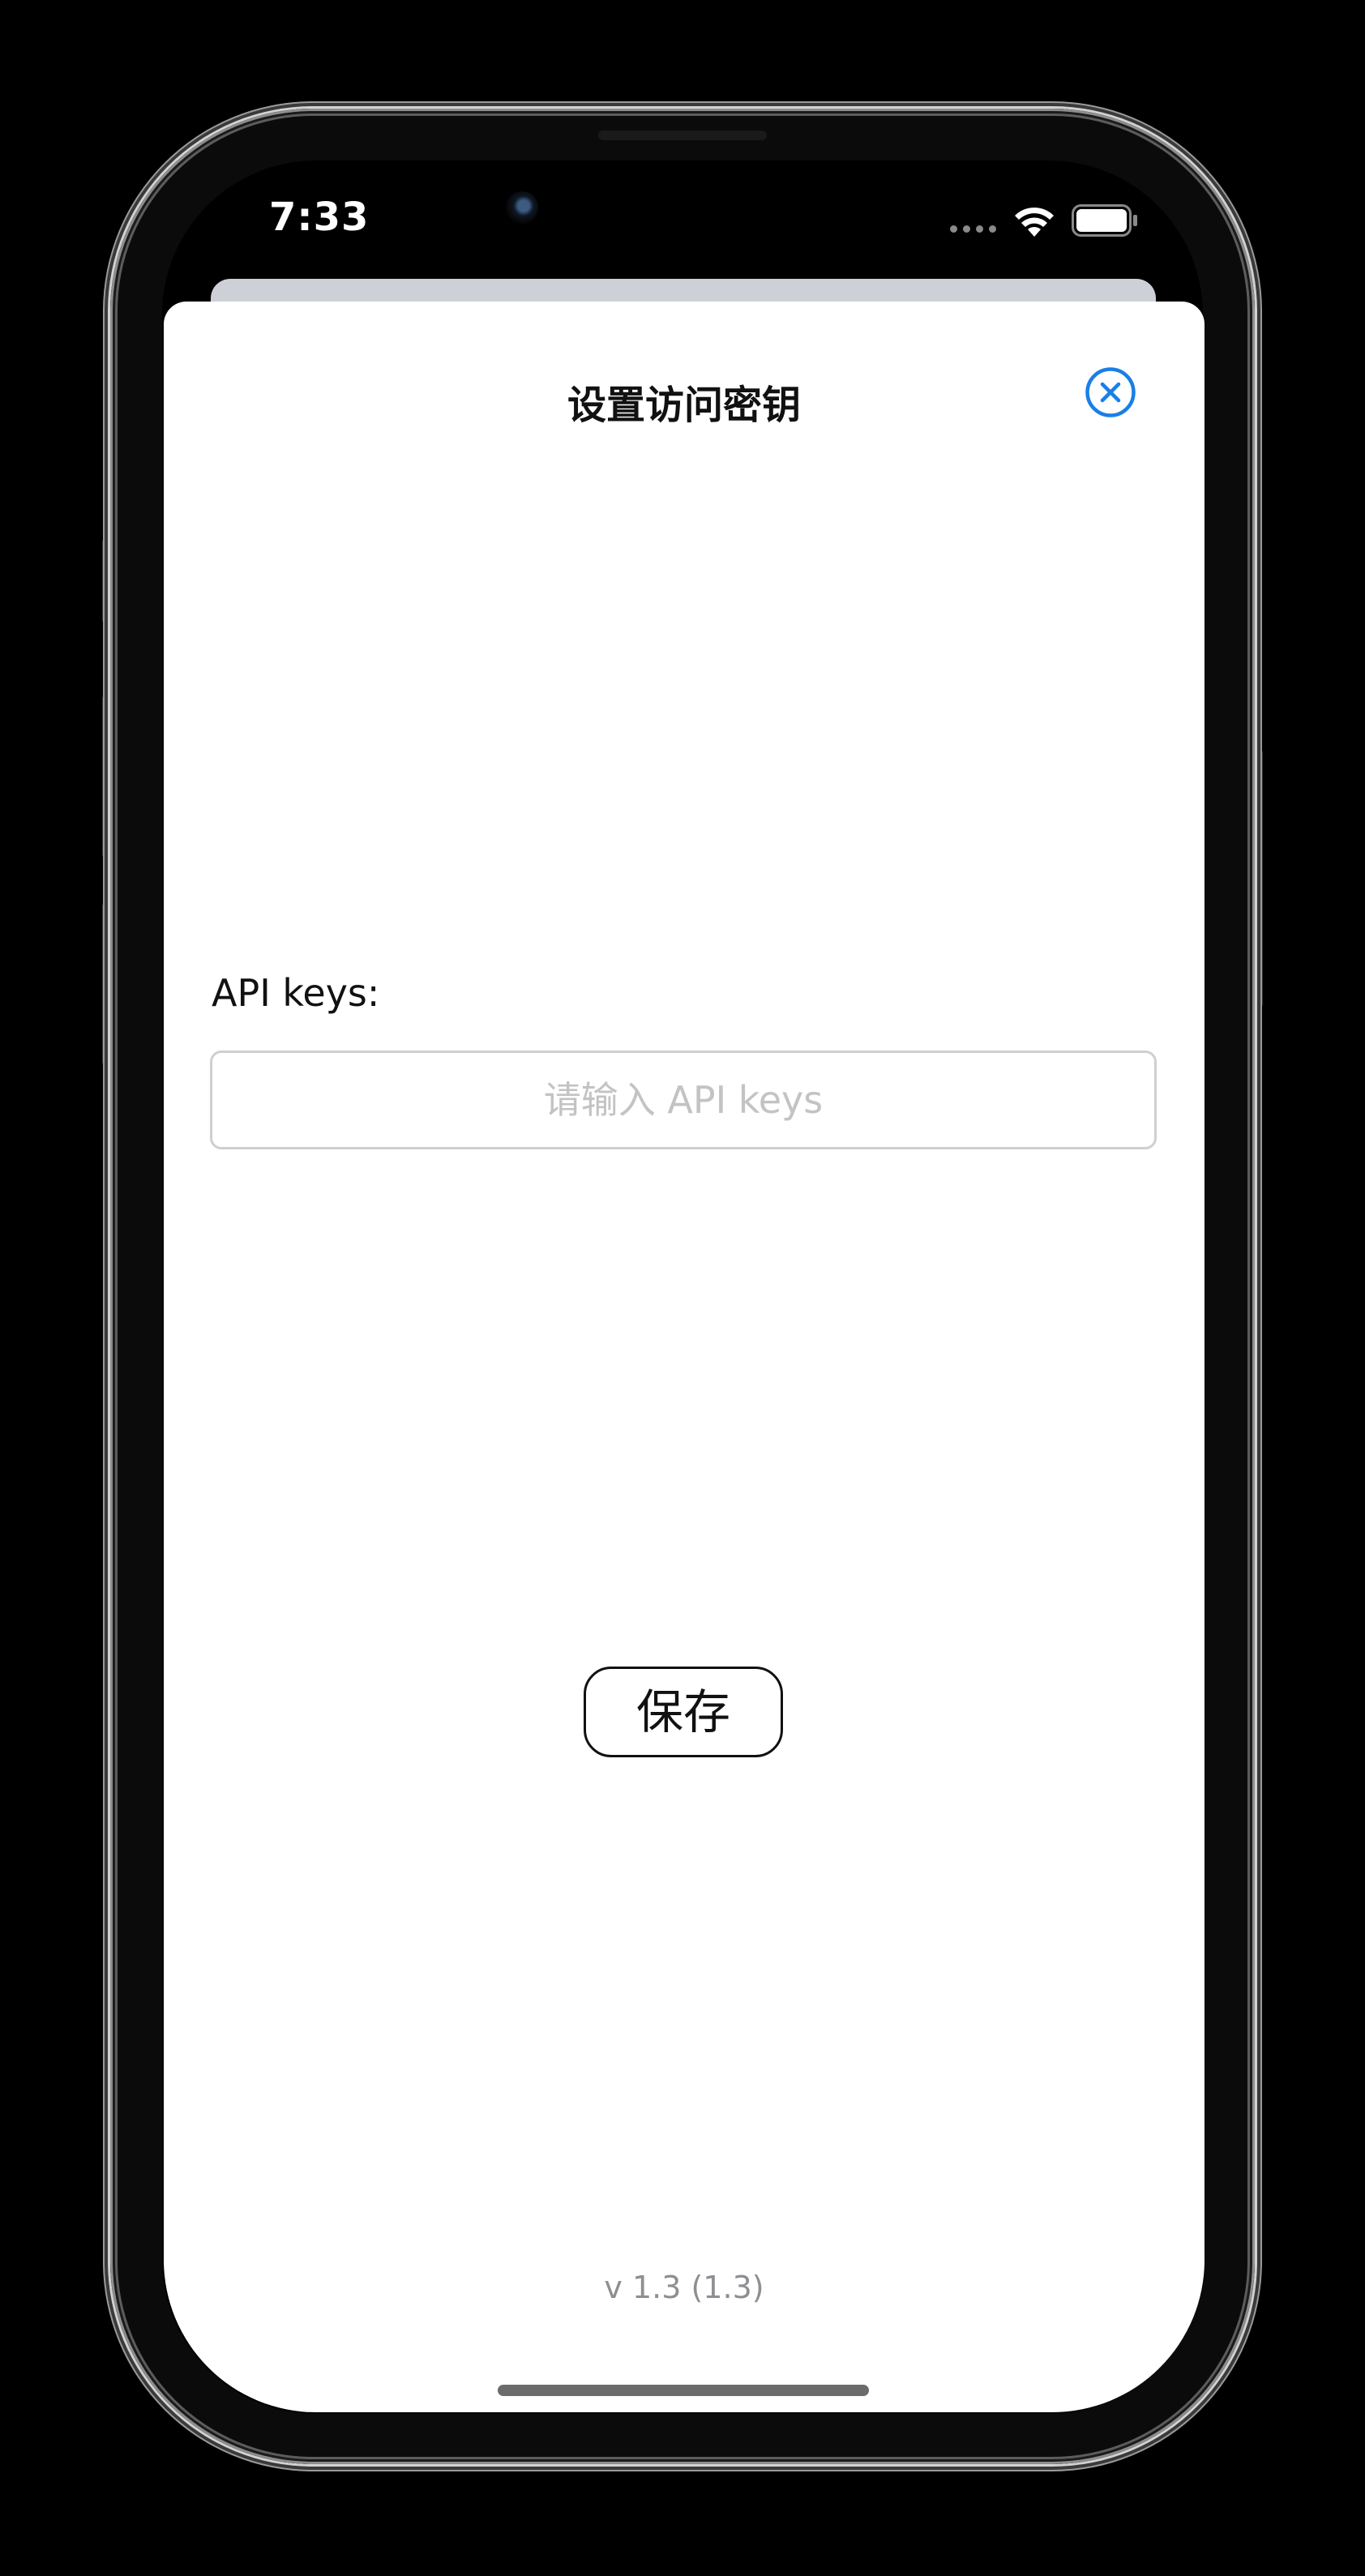 The height and width of the screenshot is (2576, 1365). Describe the element at coordinates (682, 135) in the screenshot. I see `earpiece-speaker` at that location.